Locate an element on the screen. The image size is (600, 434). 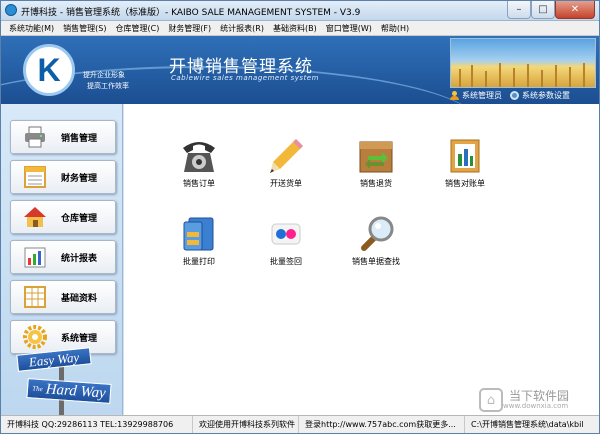
function-order-search: 销售单据查找 is located at coordinates (376, 240).